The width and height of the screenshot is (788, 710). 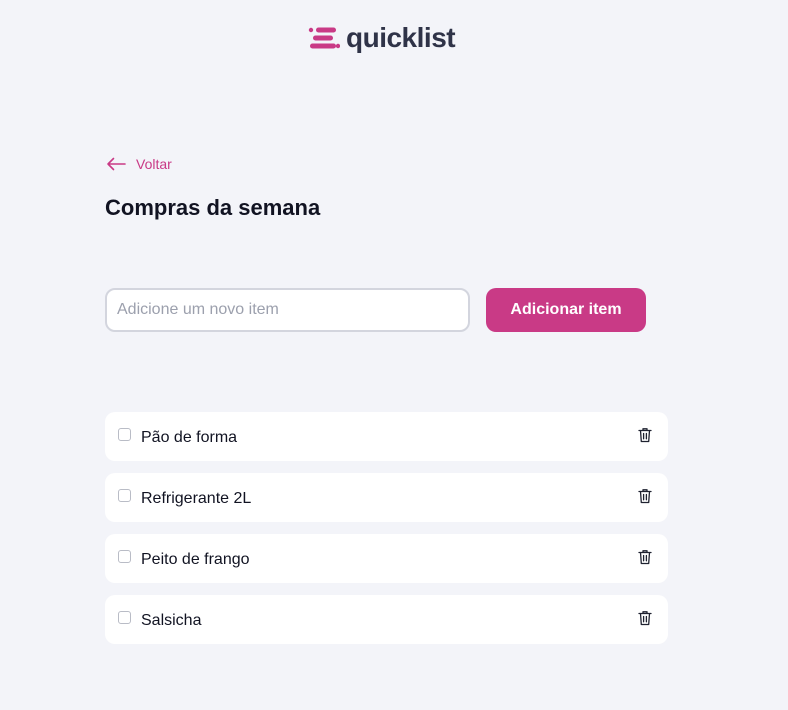 What do you see at coordinates (189, 437) in the screenshot?
I see `item-label: Pão de forma` at bounding box center [189, 437].